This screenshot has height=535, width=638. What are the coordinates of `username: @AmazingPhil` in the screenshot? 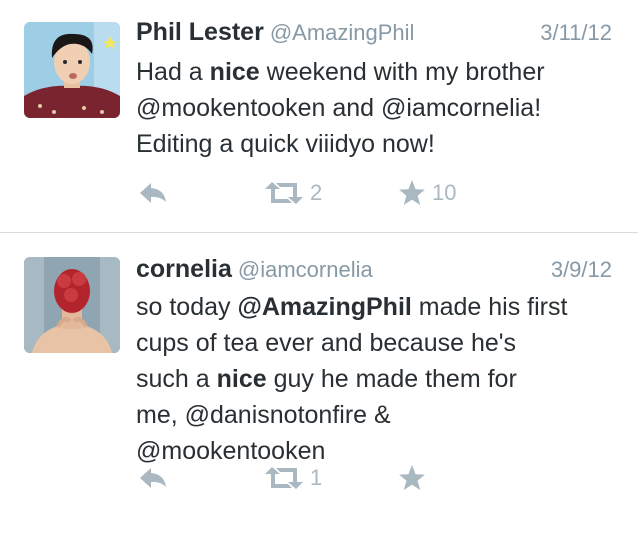 It's located at (342, 32).